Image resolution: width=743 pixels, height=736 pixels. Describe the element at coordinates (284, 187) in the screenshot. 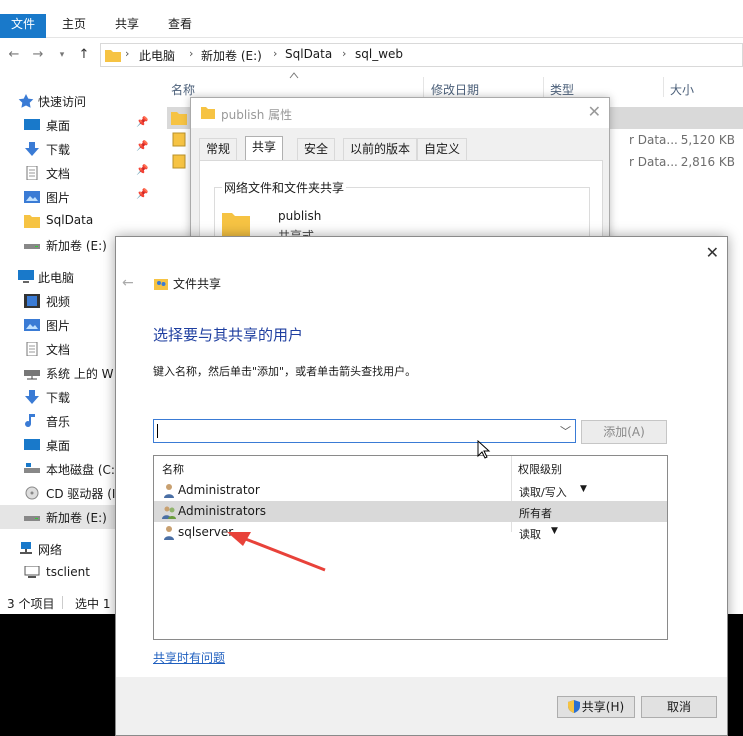

I see `network-sharing-group-label: 网络文件和文件夹共享` at that location.